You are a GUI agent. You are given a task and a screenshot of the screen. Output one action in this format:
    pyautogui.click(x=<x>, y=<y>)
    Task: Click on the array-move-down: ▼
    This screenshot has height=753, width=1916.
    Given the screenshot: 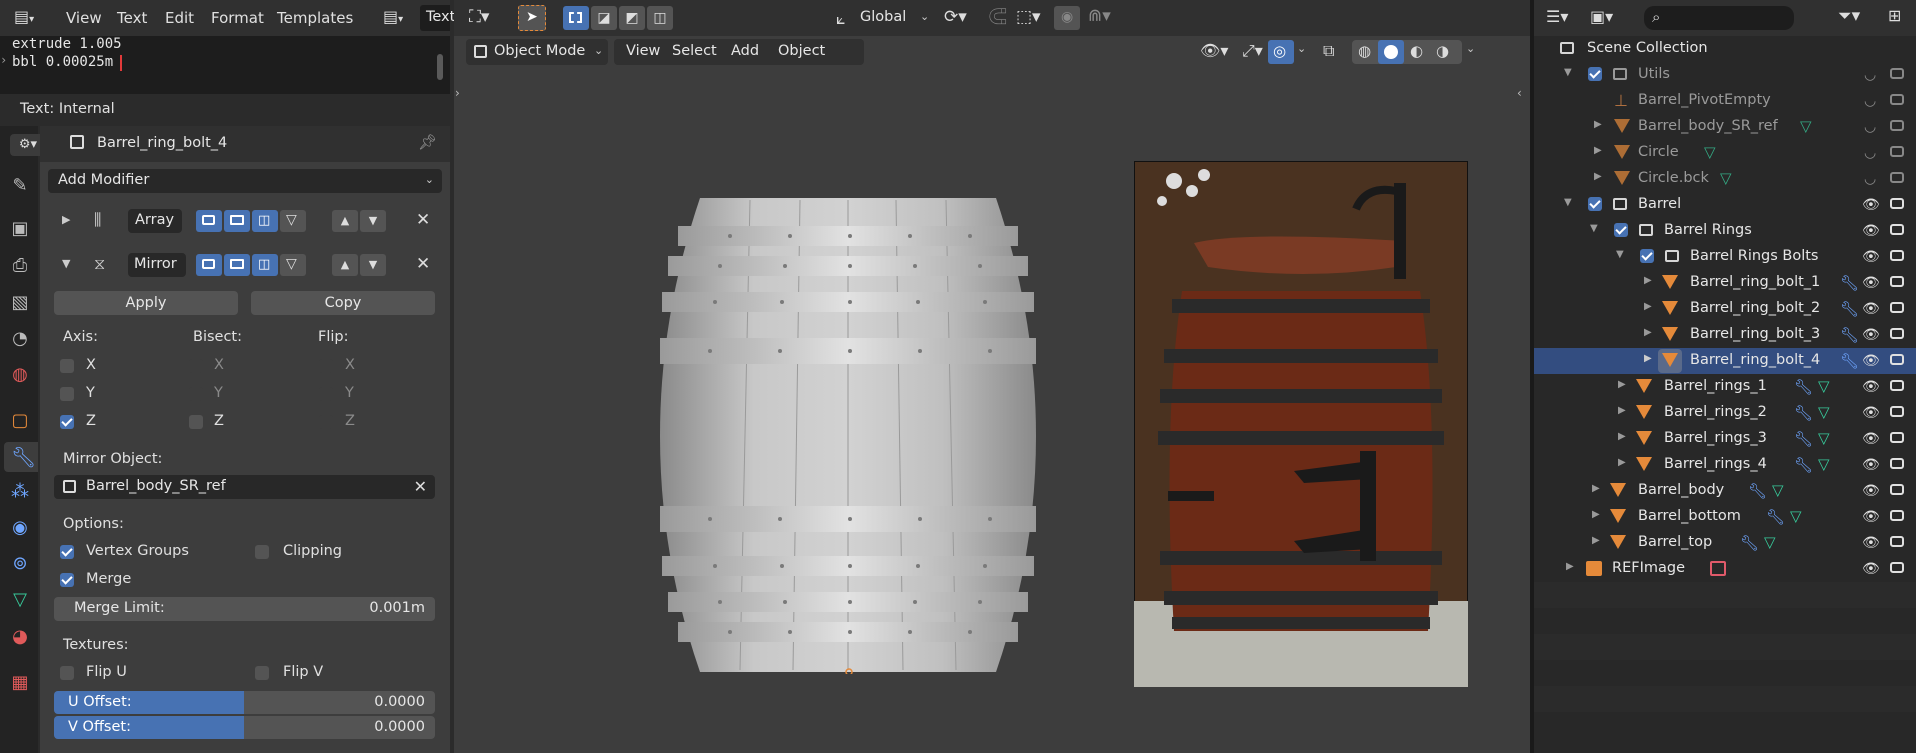 What is the action you would take?
    pyautogui.click(x=373, y=221)
    